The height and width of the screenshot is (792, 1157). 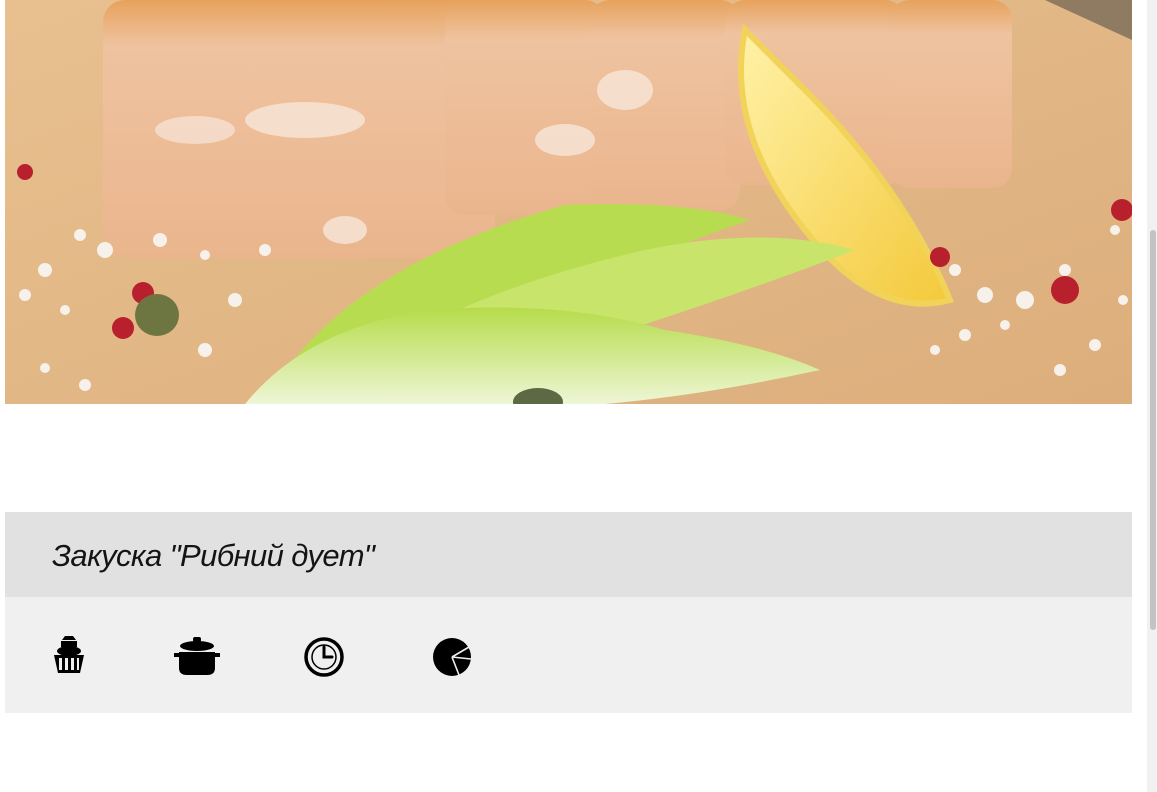 What do you see at coordinates (456, 657) in the screenshot?
I see `pie-chart-icon` at bounding box center [456, 657].